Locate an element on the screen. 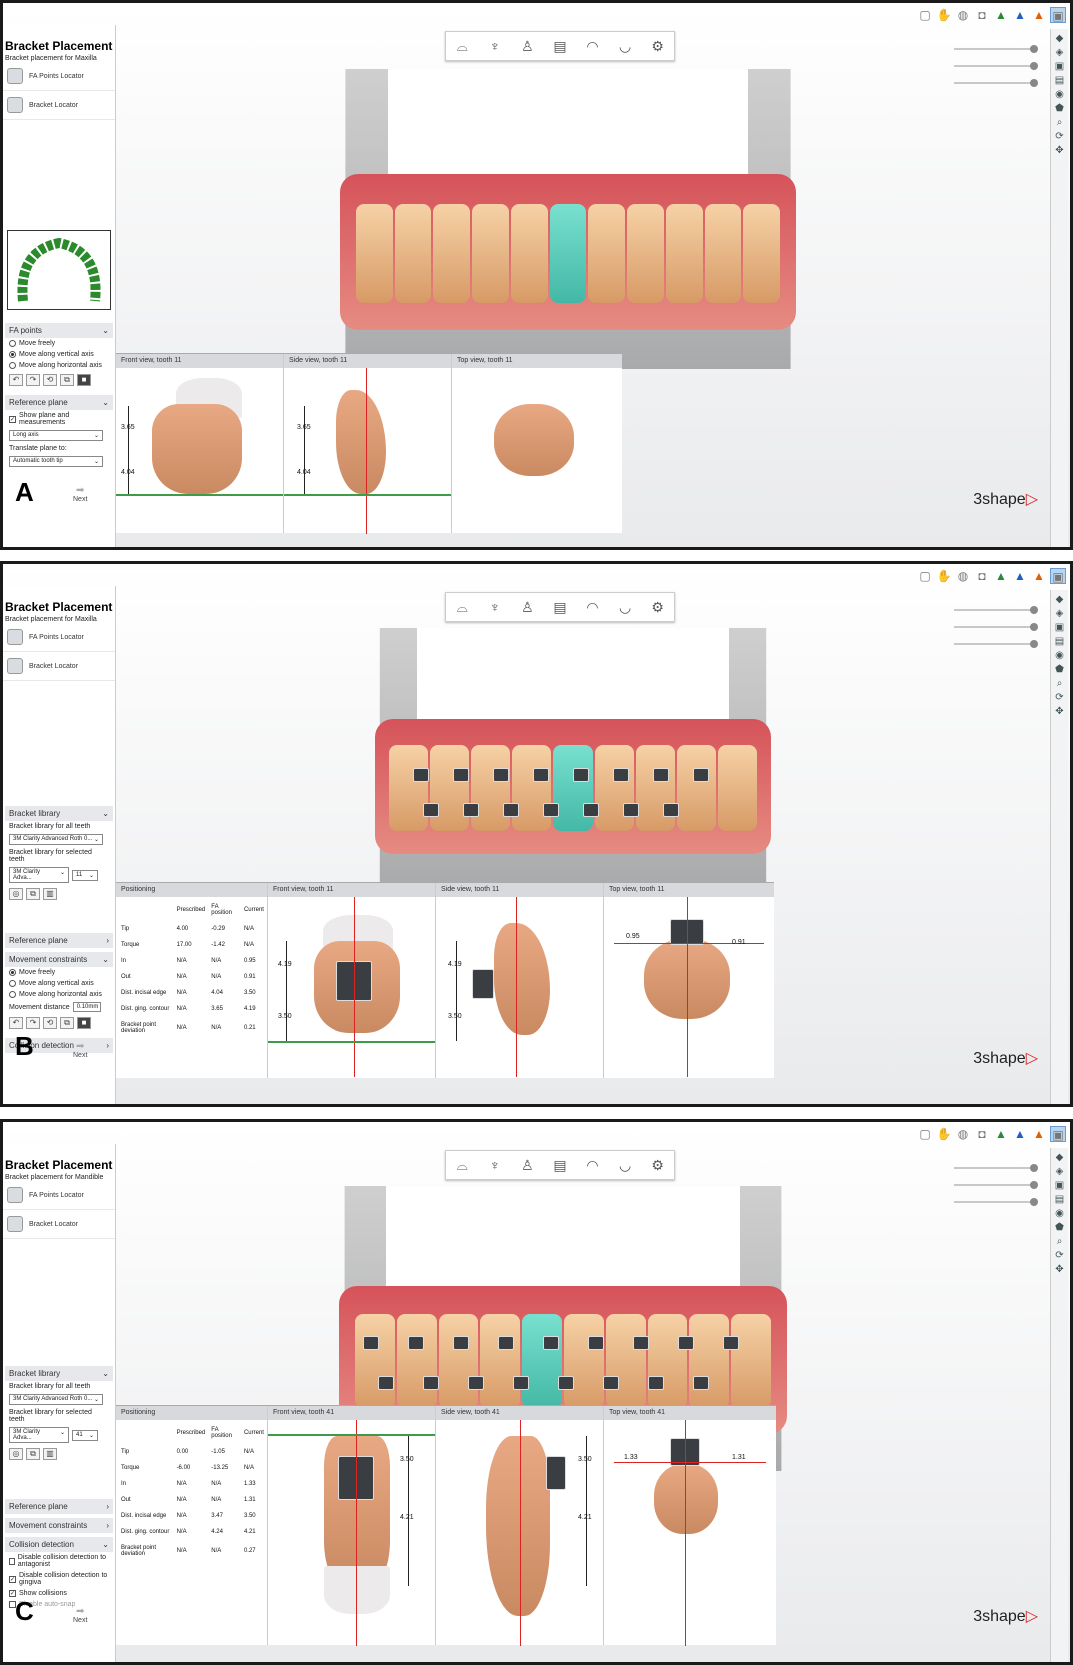 The image size is (1073, 1665). tool-icon: ◈ is located at coordinates (1060, 1171).